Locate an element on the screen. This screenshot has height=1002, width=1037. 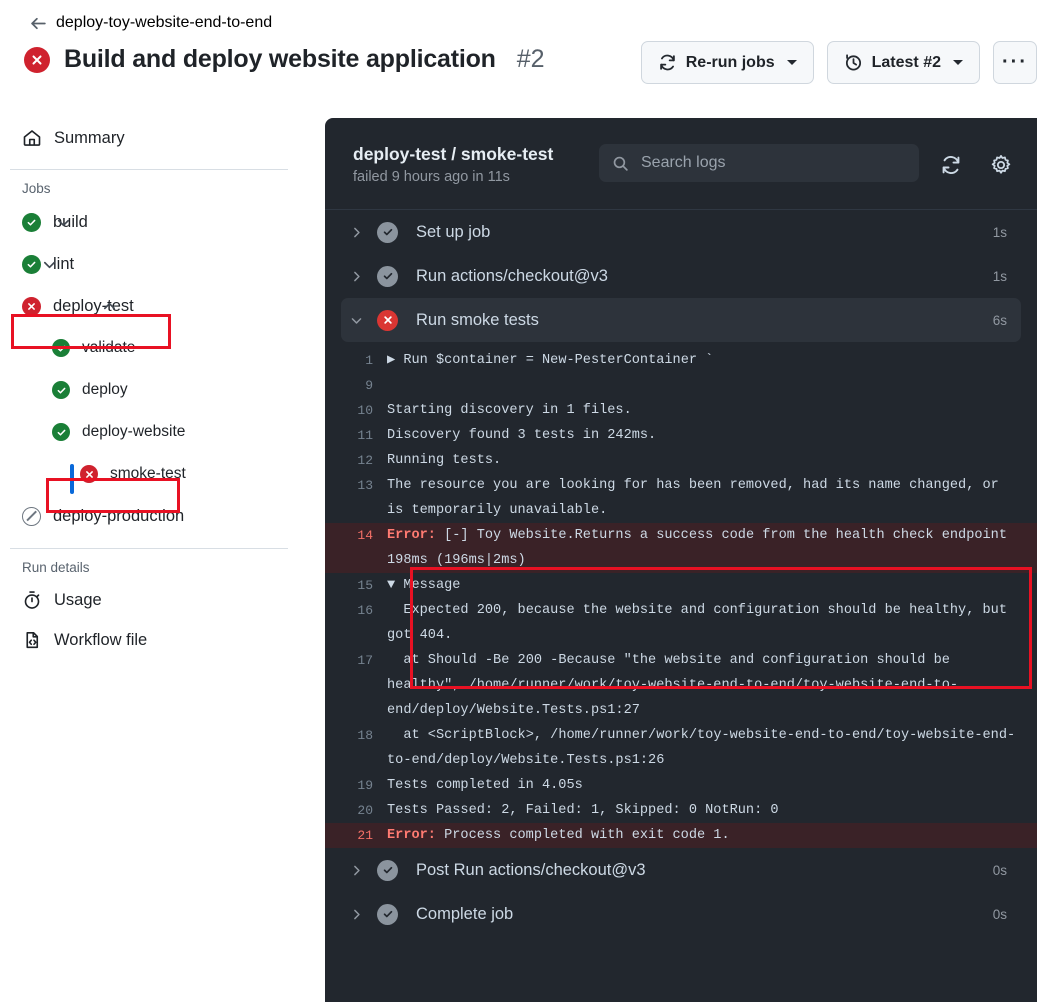
log-line: 10 Starting discovery in 1 files. is located at coordinates (681, 410).